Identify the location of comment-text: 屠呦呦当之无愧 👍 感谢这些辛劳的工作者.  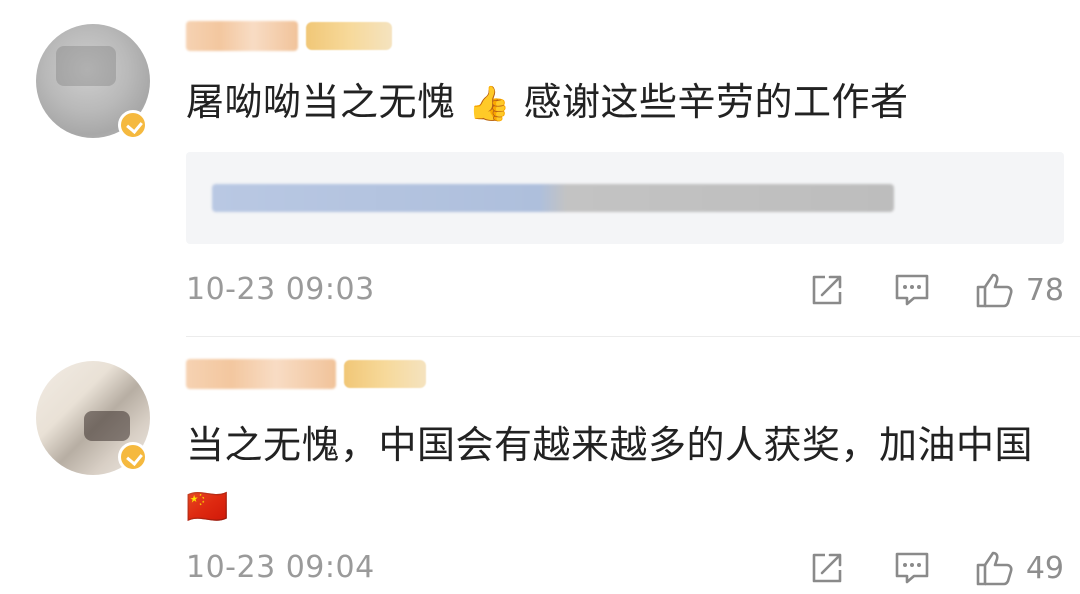
(613, 103).